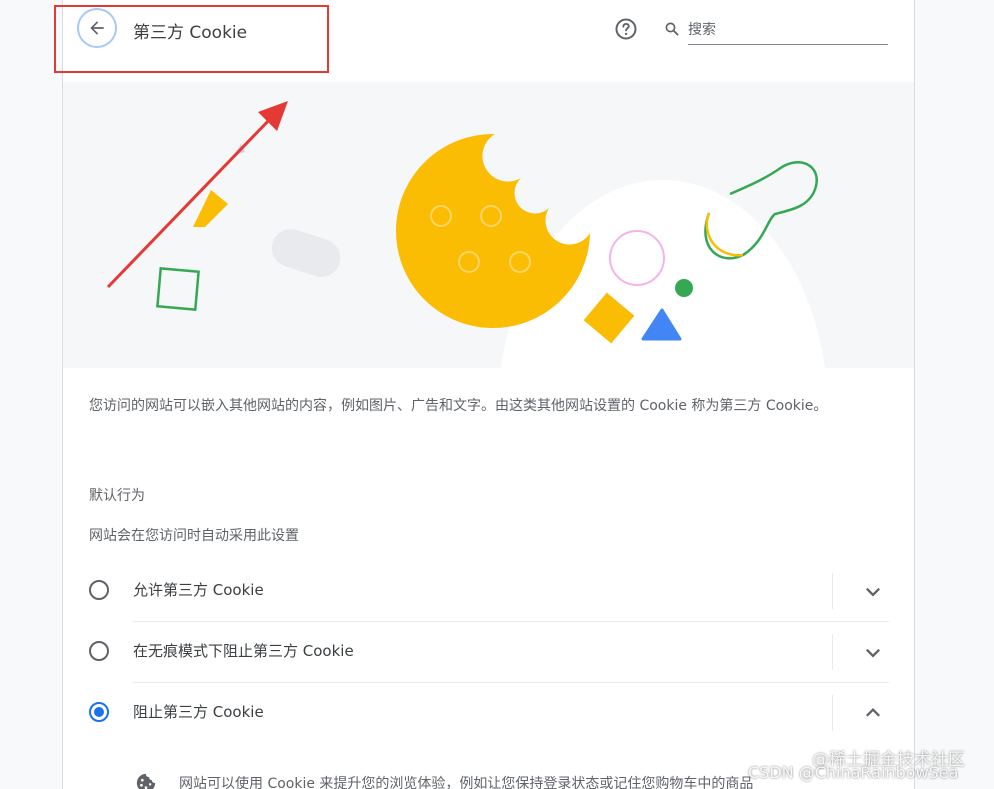  Describe the element at coordinates (197, 195) in the screenshot. I see `annotation-arrow` at that location.